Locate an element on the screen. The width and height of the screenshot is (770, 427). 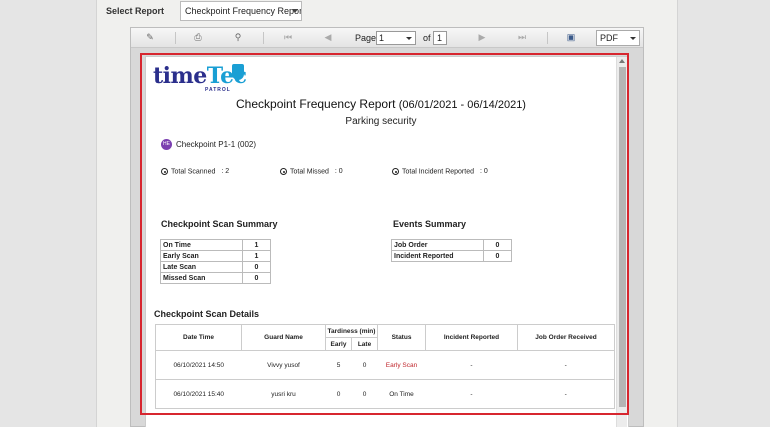
cell-date-time: 06/10/2021 15:40 is located at coordinates (198, 394).